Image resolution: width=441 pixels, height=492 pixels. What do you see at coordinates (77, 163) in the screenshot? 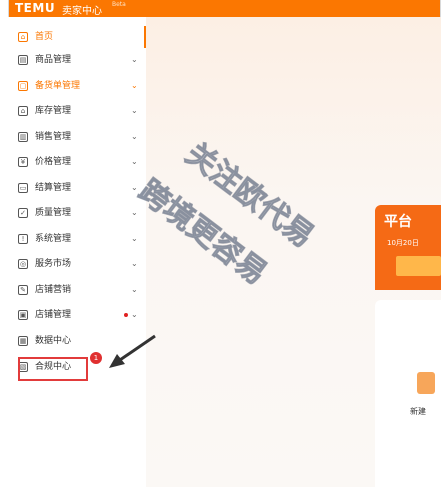
I see `sidebar-item-5: ¥ 价格管理 ⌄` at bounding box center [77, 163].